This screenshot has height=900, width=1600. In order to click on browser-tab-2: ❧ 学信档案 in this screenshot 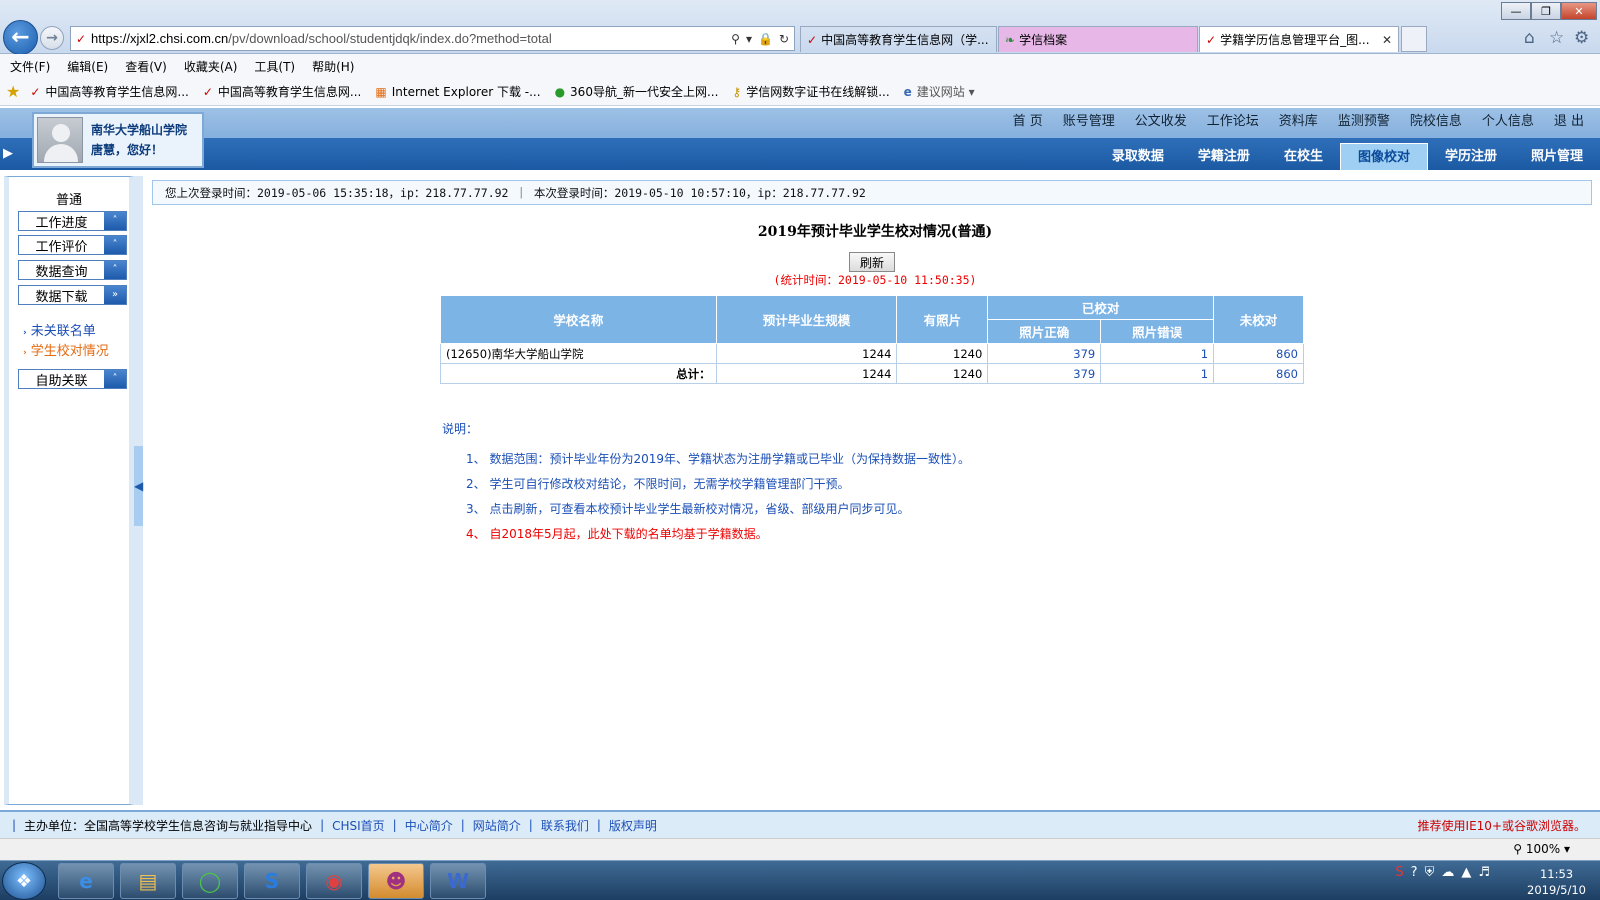, I will do `click(1098, 39)`.